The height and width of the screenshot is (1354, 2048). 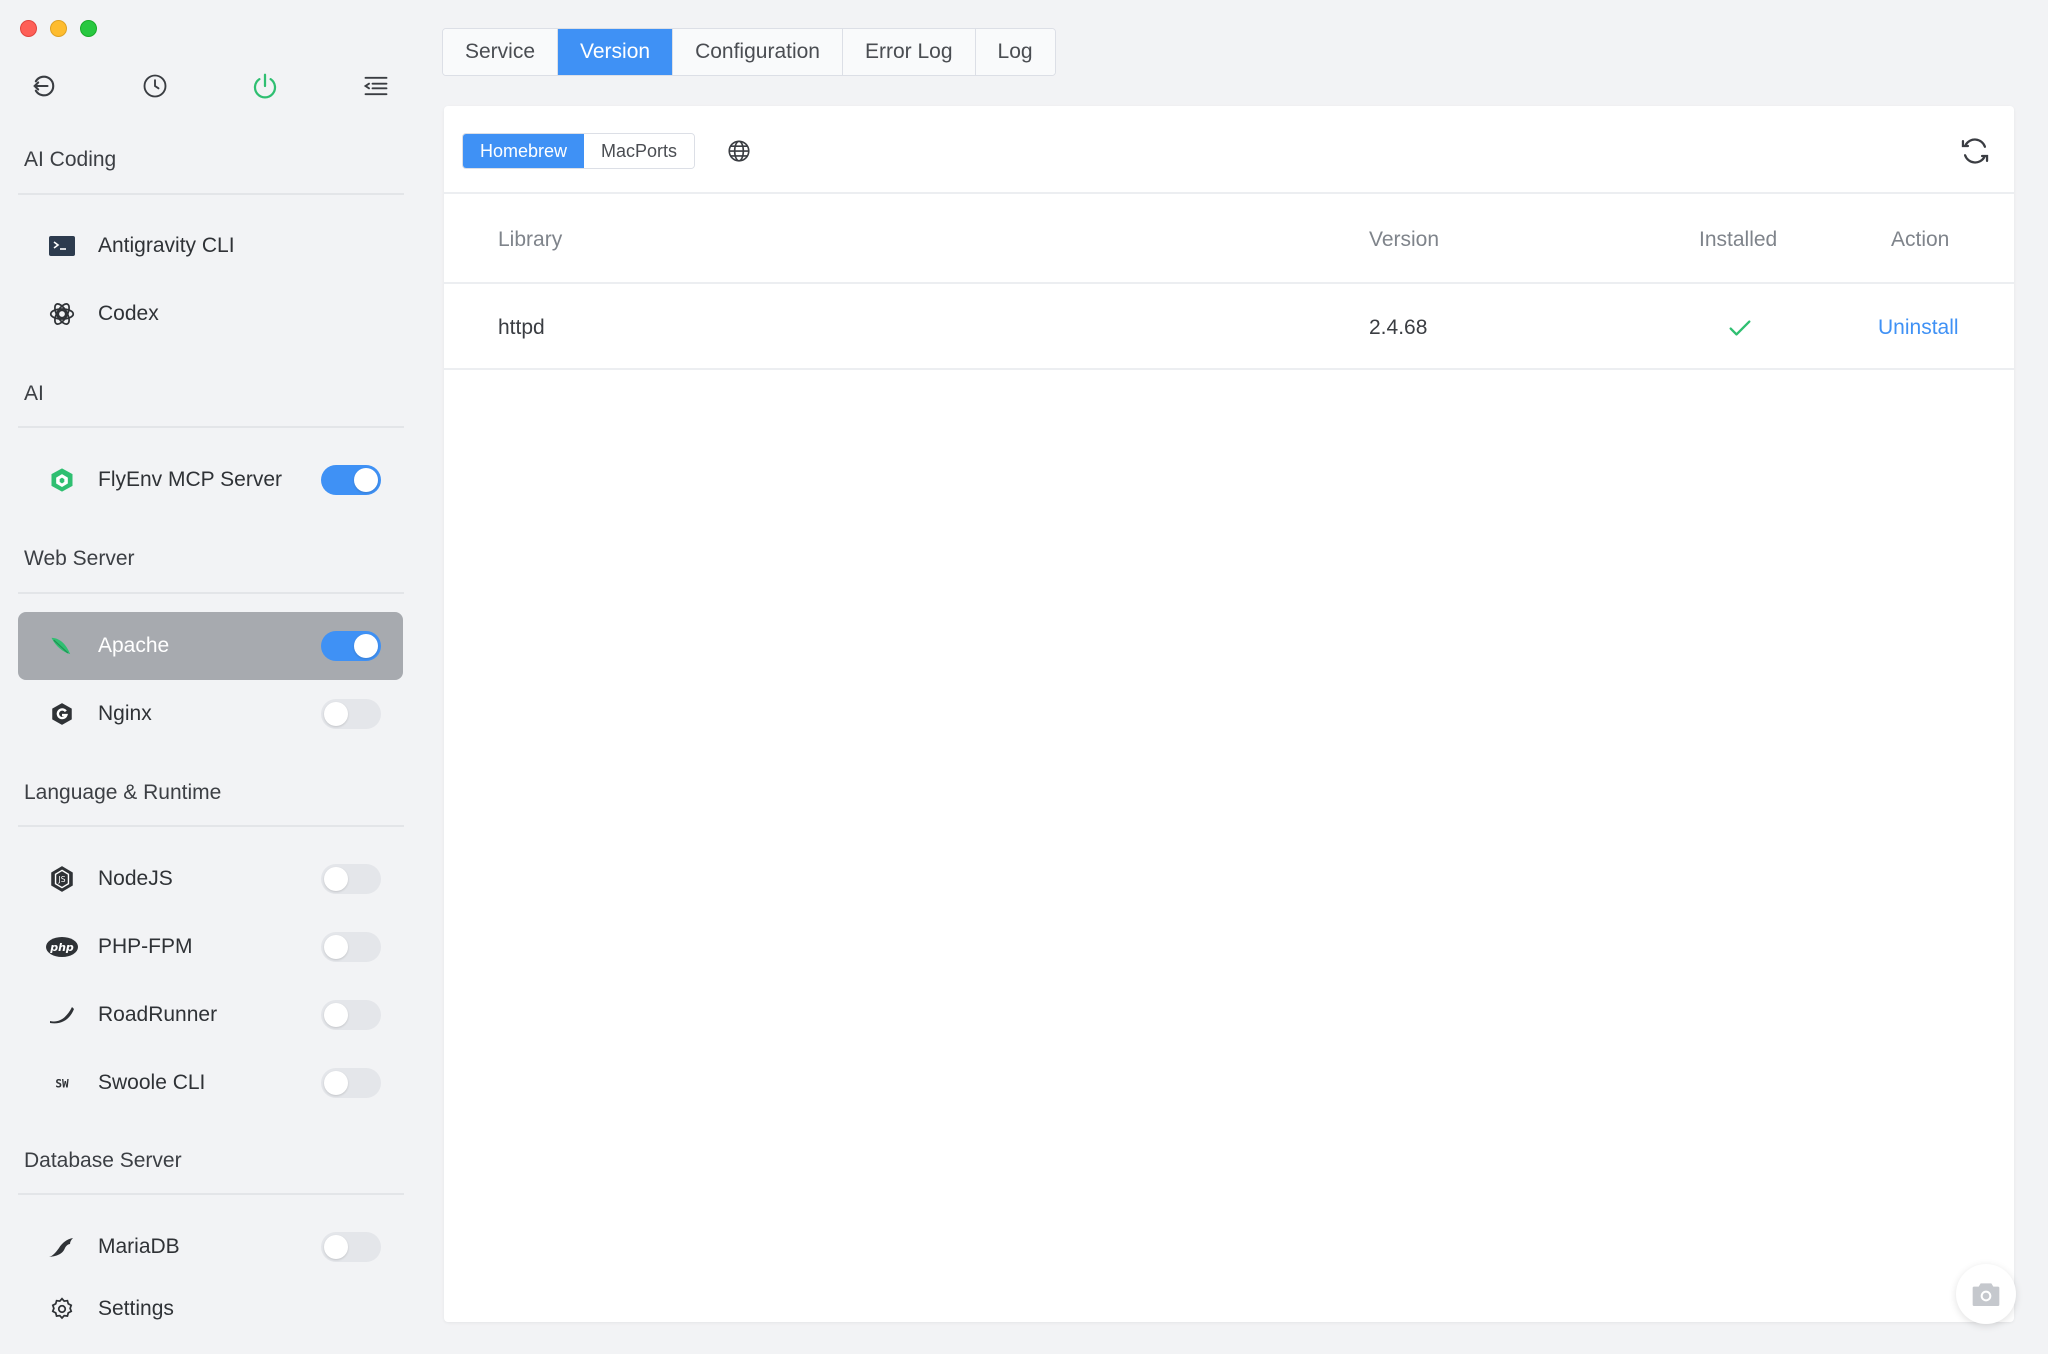 I want to click on roadrunner-icon, so click(x=62, y=1015).